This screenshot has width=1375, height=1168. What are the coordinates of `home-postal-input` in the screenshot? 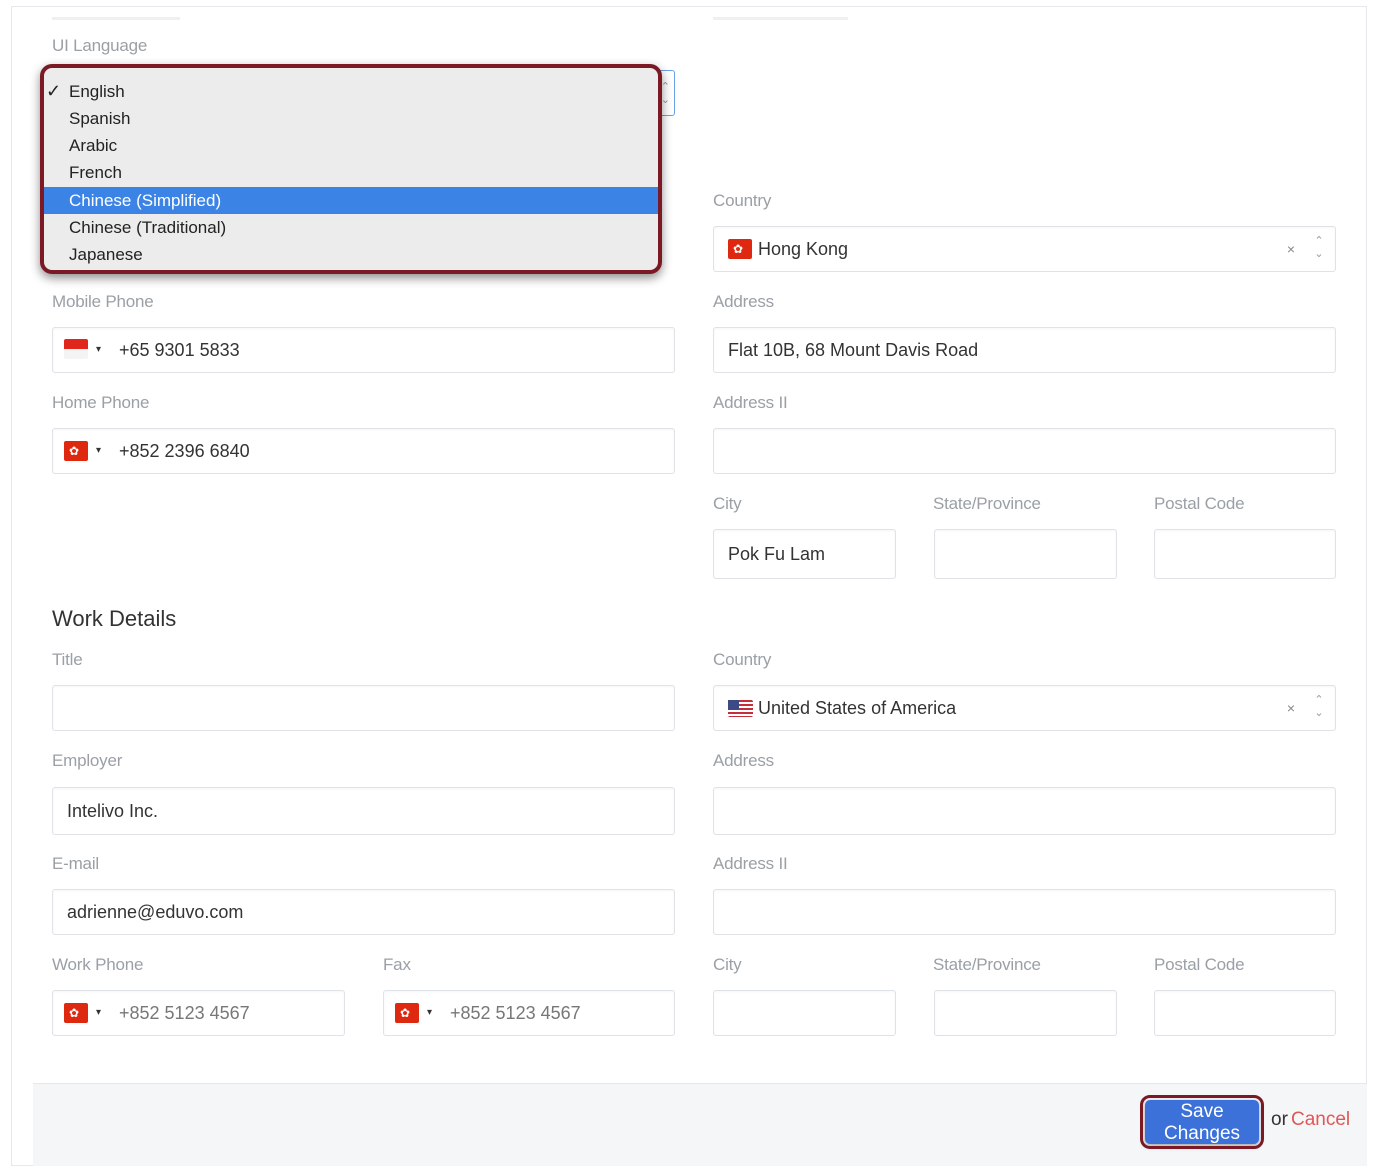 It's located at (1245, 554).